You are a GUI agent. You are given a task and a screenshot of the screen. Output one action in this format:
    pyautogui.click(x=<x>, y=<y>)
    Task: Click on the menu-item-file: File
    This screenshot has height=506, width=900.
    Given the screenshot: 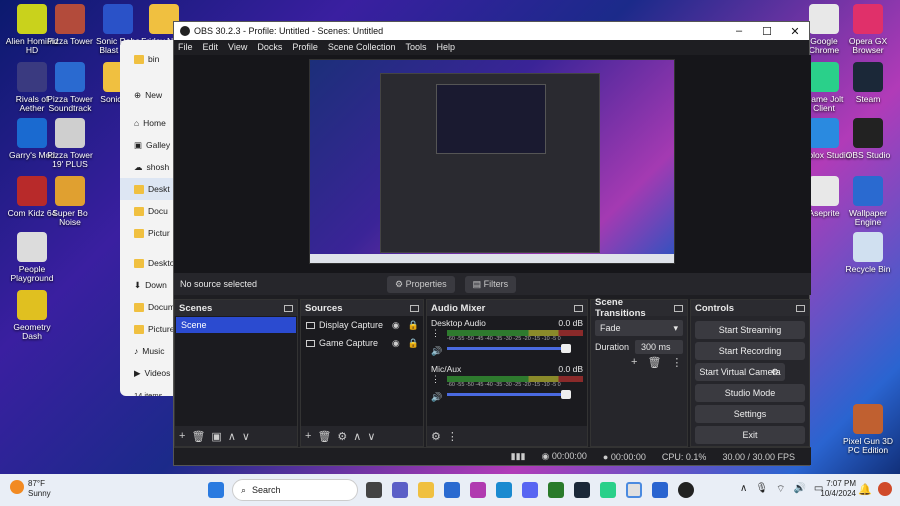 What is the action you would take?
    pyautogui.click(x=185, y=47)
    